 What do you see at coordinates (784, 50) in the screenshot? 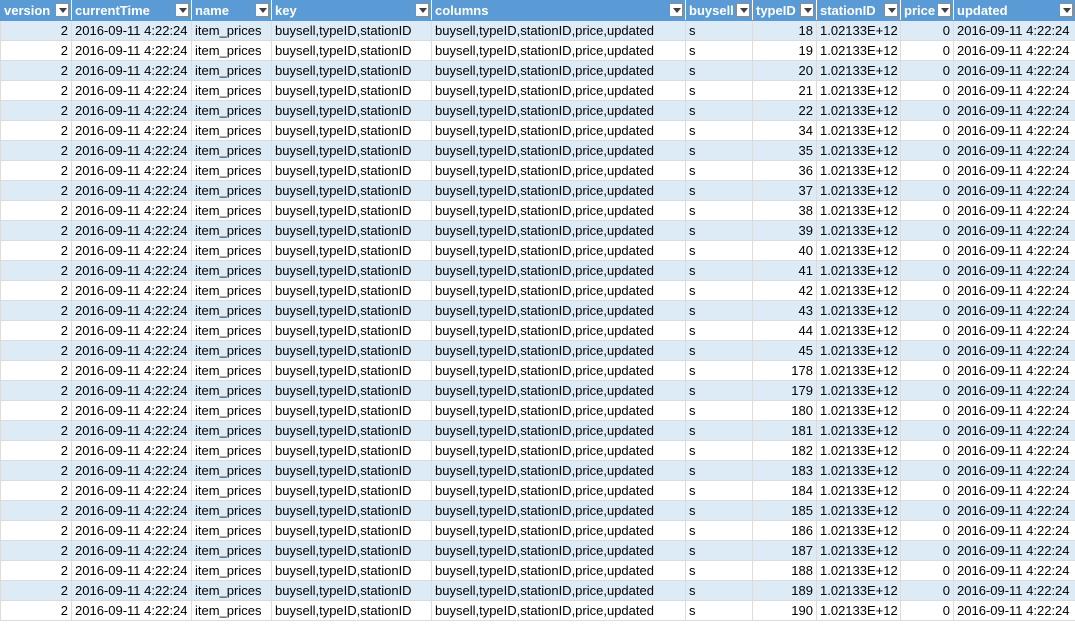
I see `cell-type-id: 19` at bounding box center [784, 50].